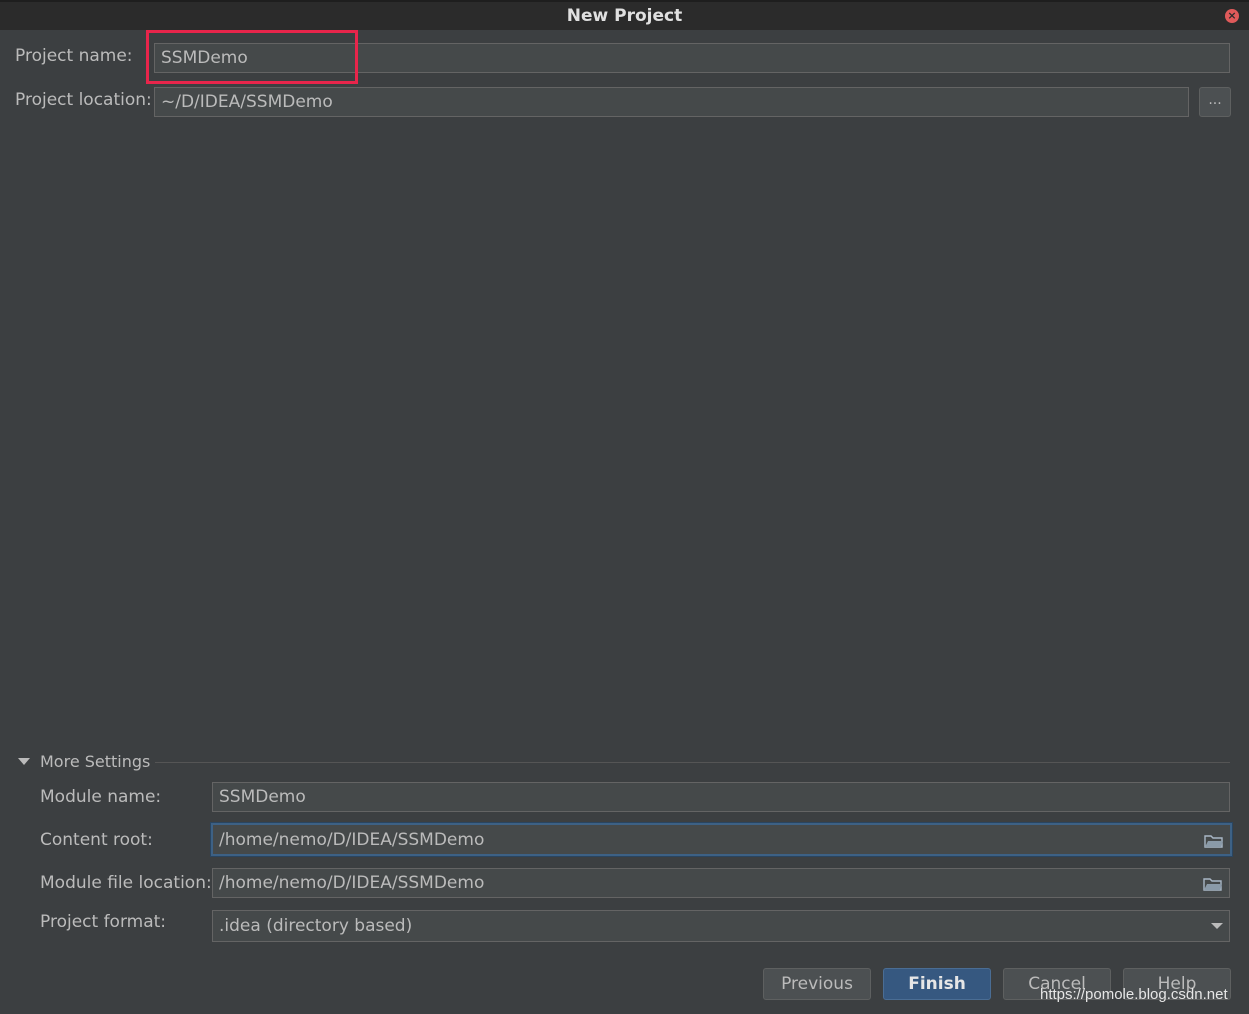 This screenshot has width=1249, height=1014. I want to click on title-bar: New Project ×, so click(624, 15).